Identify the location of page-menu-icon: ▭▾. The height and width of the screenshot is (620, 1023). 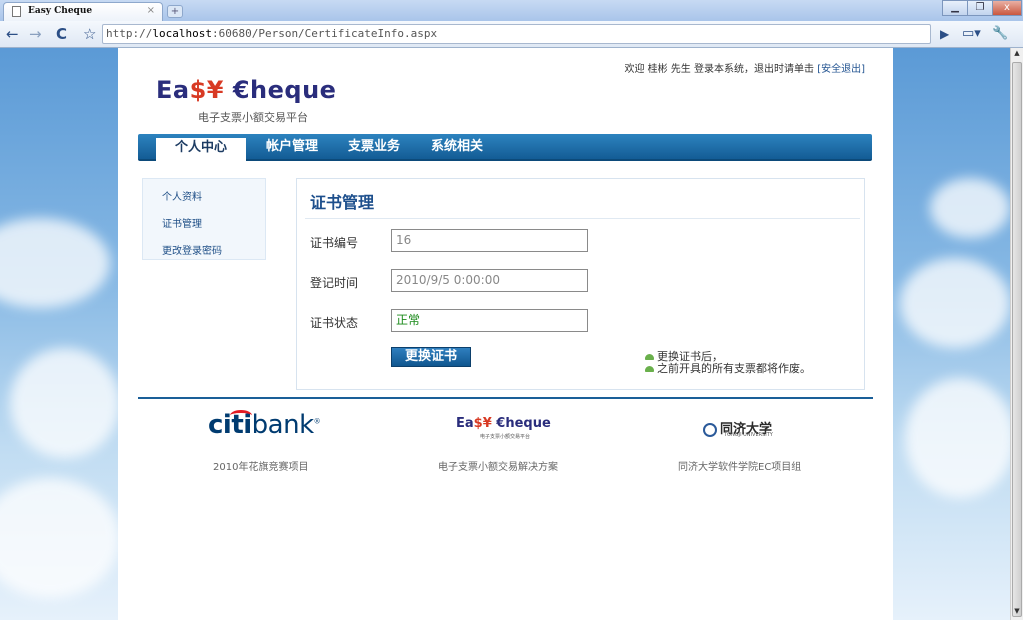
(971, 34).